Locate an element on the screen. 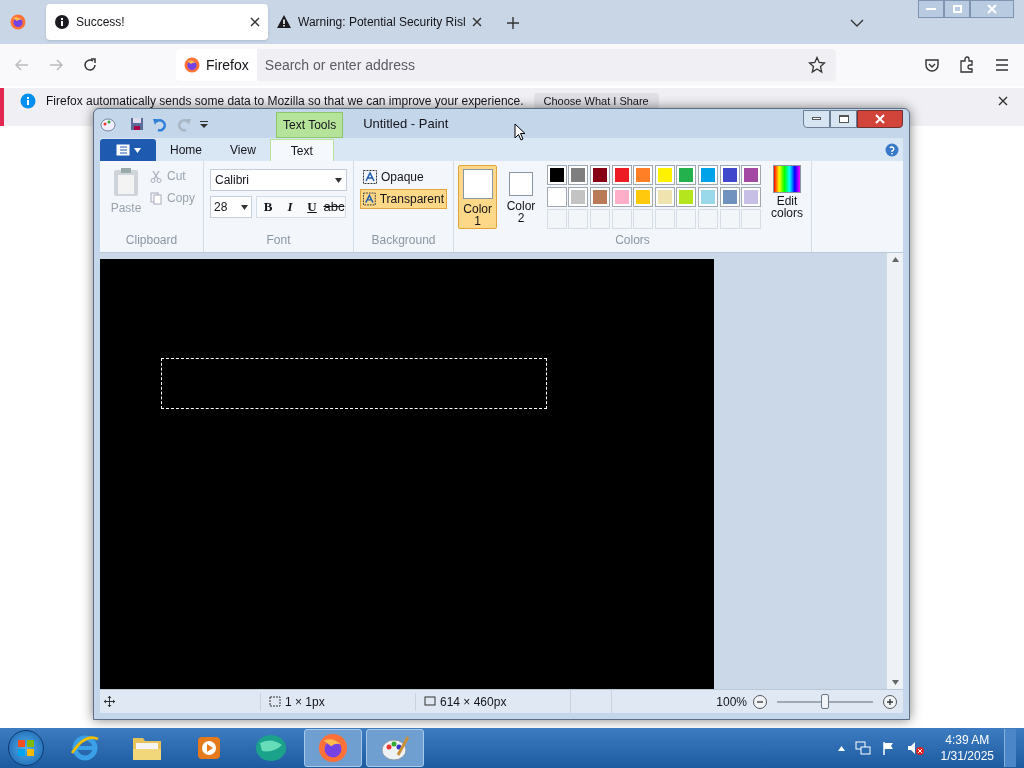  canvas-size: 614 × 460px is located at coordinates (473, 702).